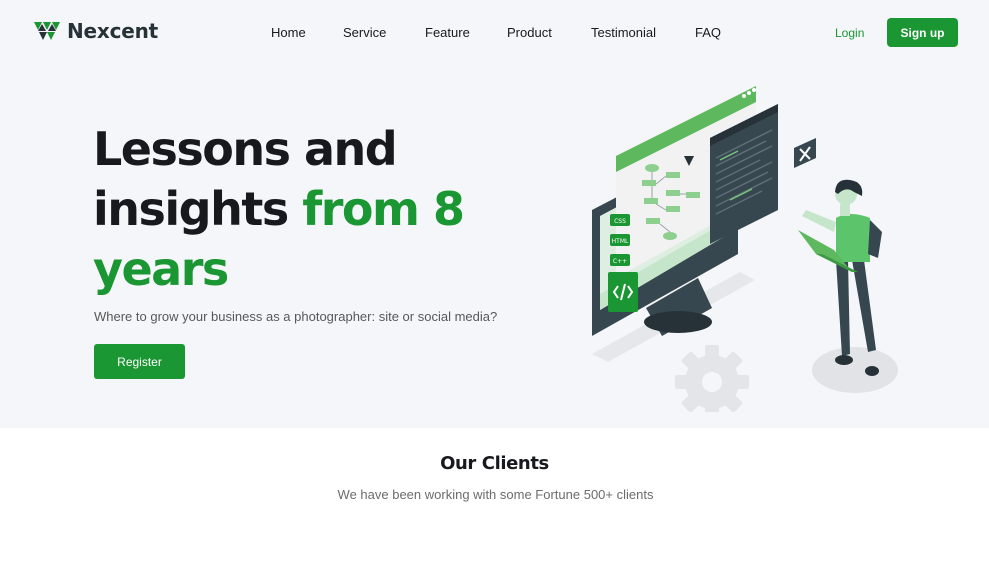 This screenshot has width=989, height=564. I want to click on signup-button: Sign up, so click(922, 32).